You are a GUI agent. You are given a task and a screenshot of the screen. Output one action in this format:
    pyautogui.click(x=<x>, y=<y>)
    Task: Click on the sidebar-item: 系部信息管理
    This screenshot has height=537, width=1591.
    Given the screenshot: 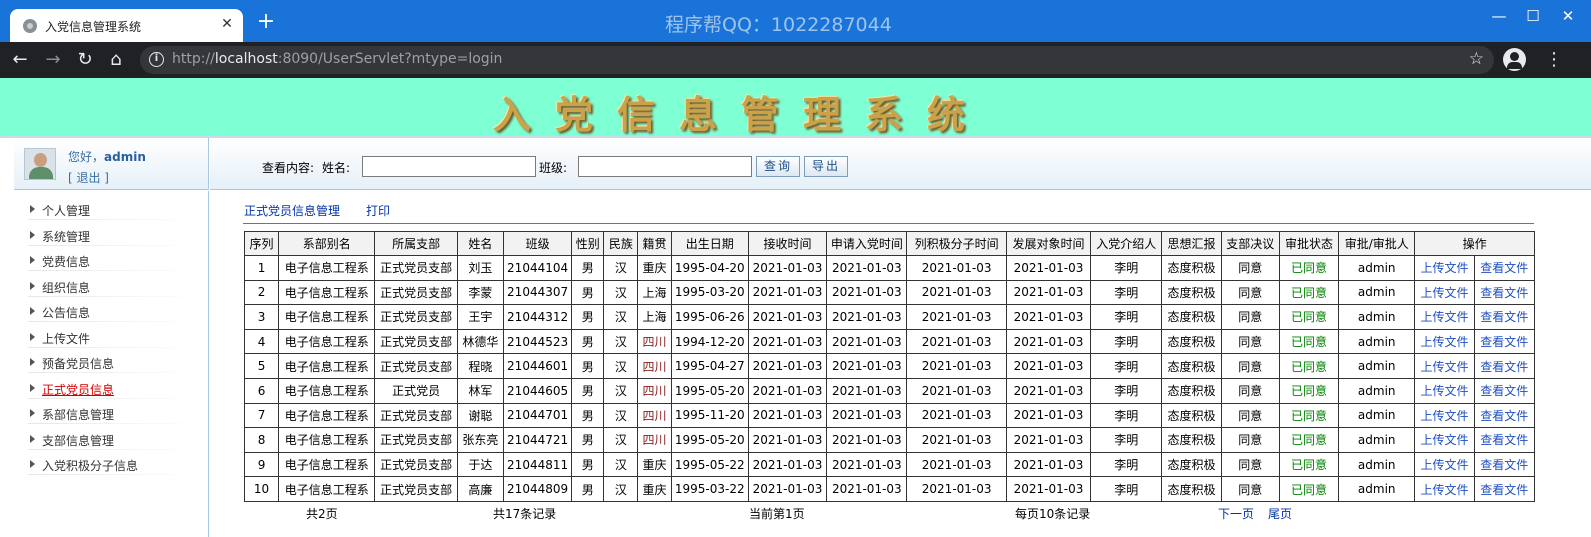 What is the action you would take?
    pyautogui.click(x=113, y=414)
    